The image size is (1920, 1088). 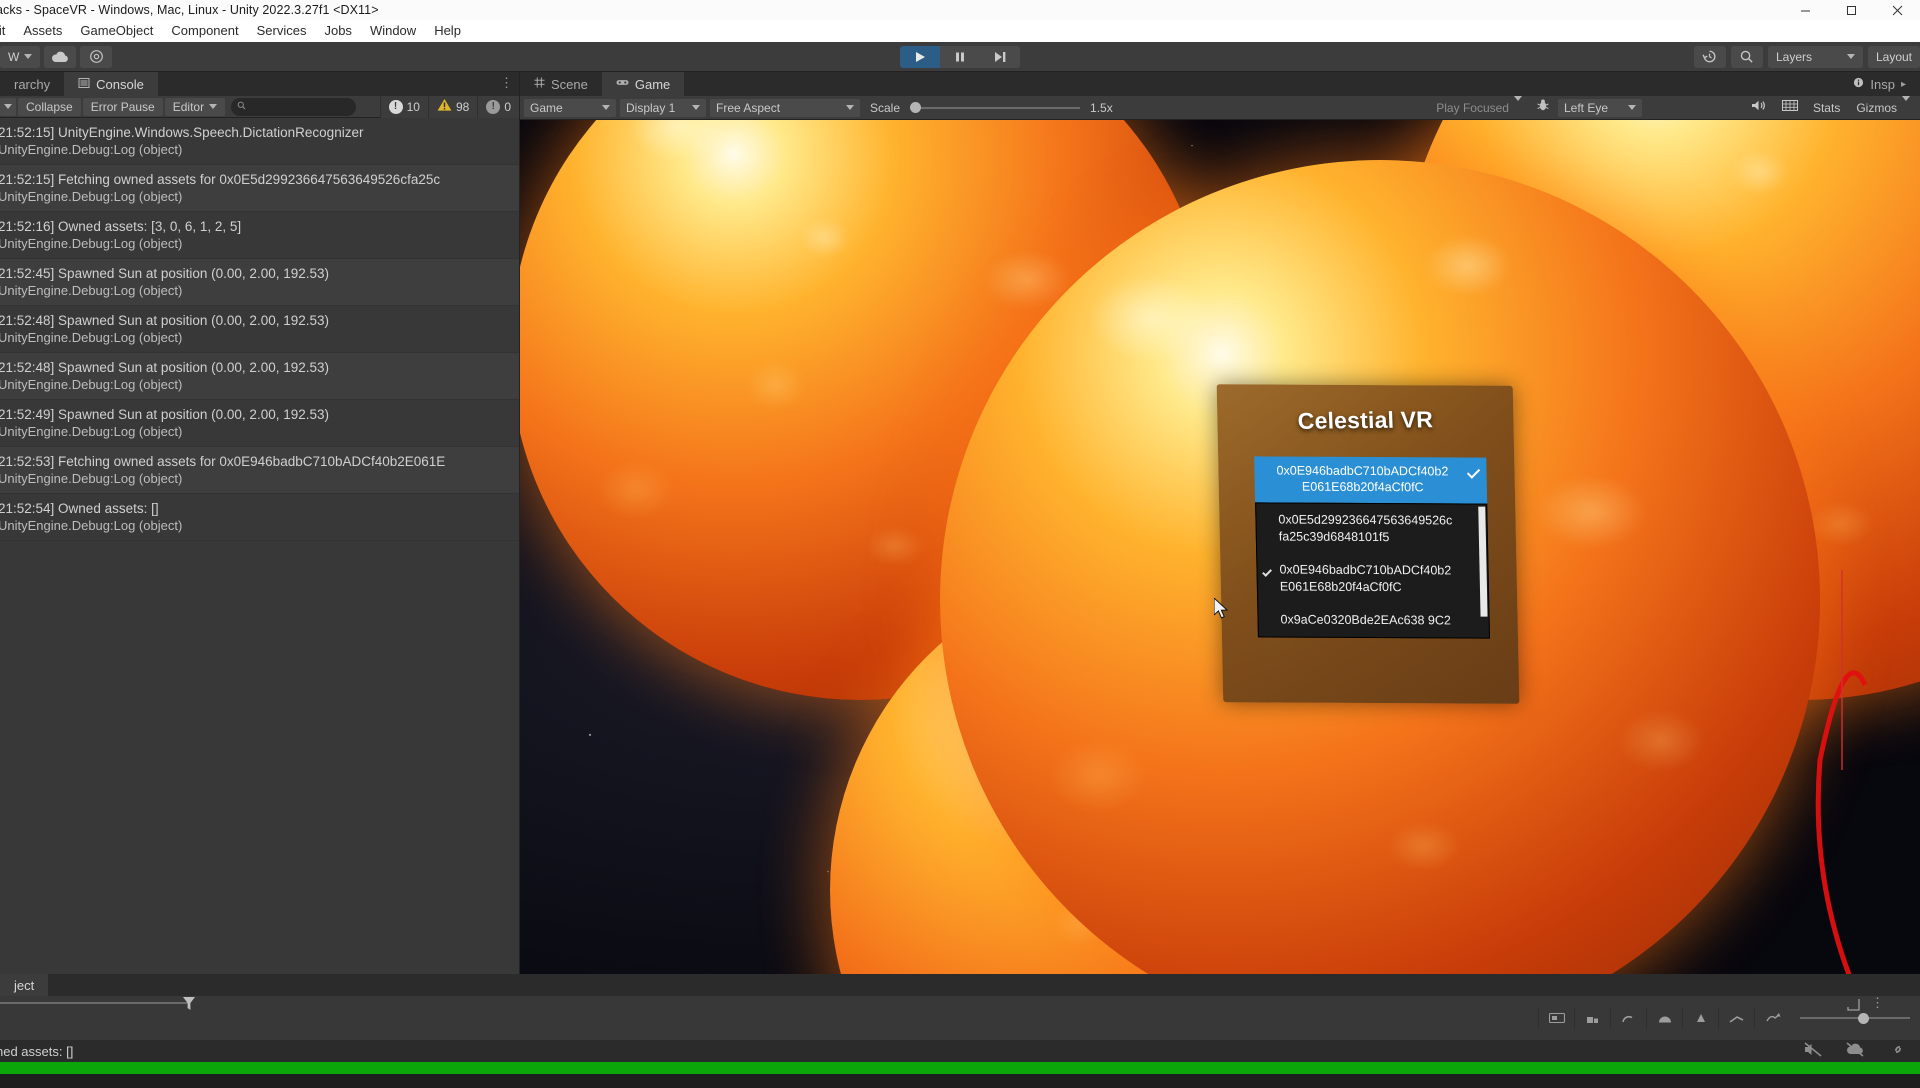 I want to click on project-size-slider-track, so click(x=95, y=1003).